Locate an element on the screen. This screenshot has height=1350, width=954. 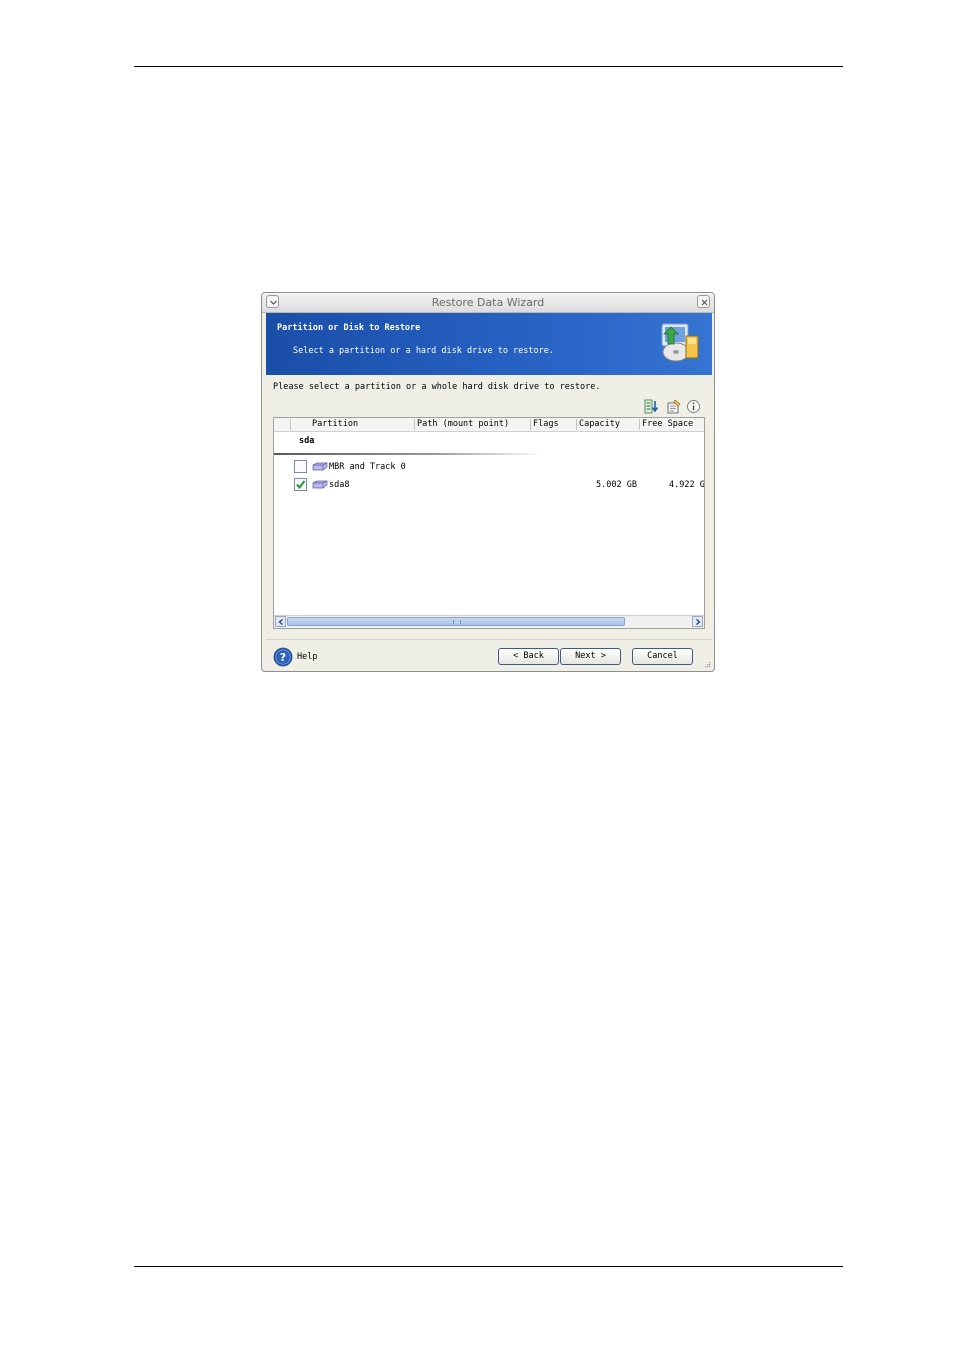
scrollbar-grip is located at coordinates (457, 622).